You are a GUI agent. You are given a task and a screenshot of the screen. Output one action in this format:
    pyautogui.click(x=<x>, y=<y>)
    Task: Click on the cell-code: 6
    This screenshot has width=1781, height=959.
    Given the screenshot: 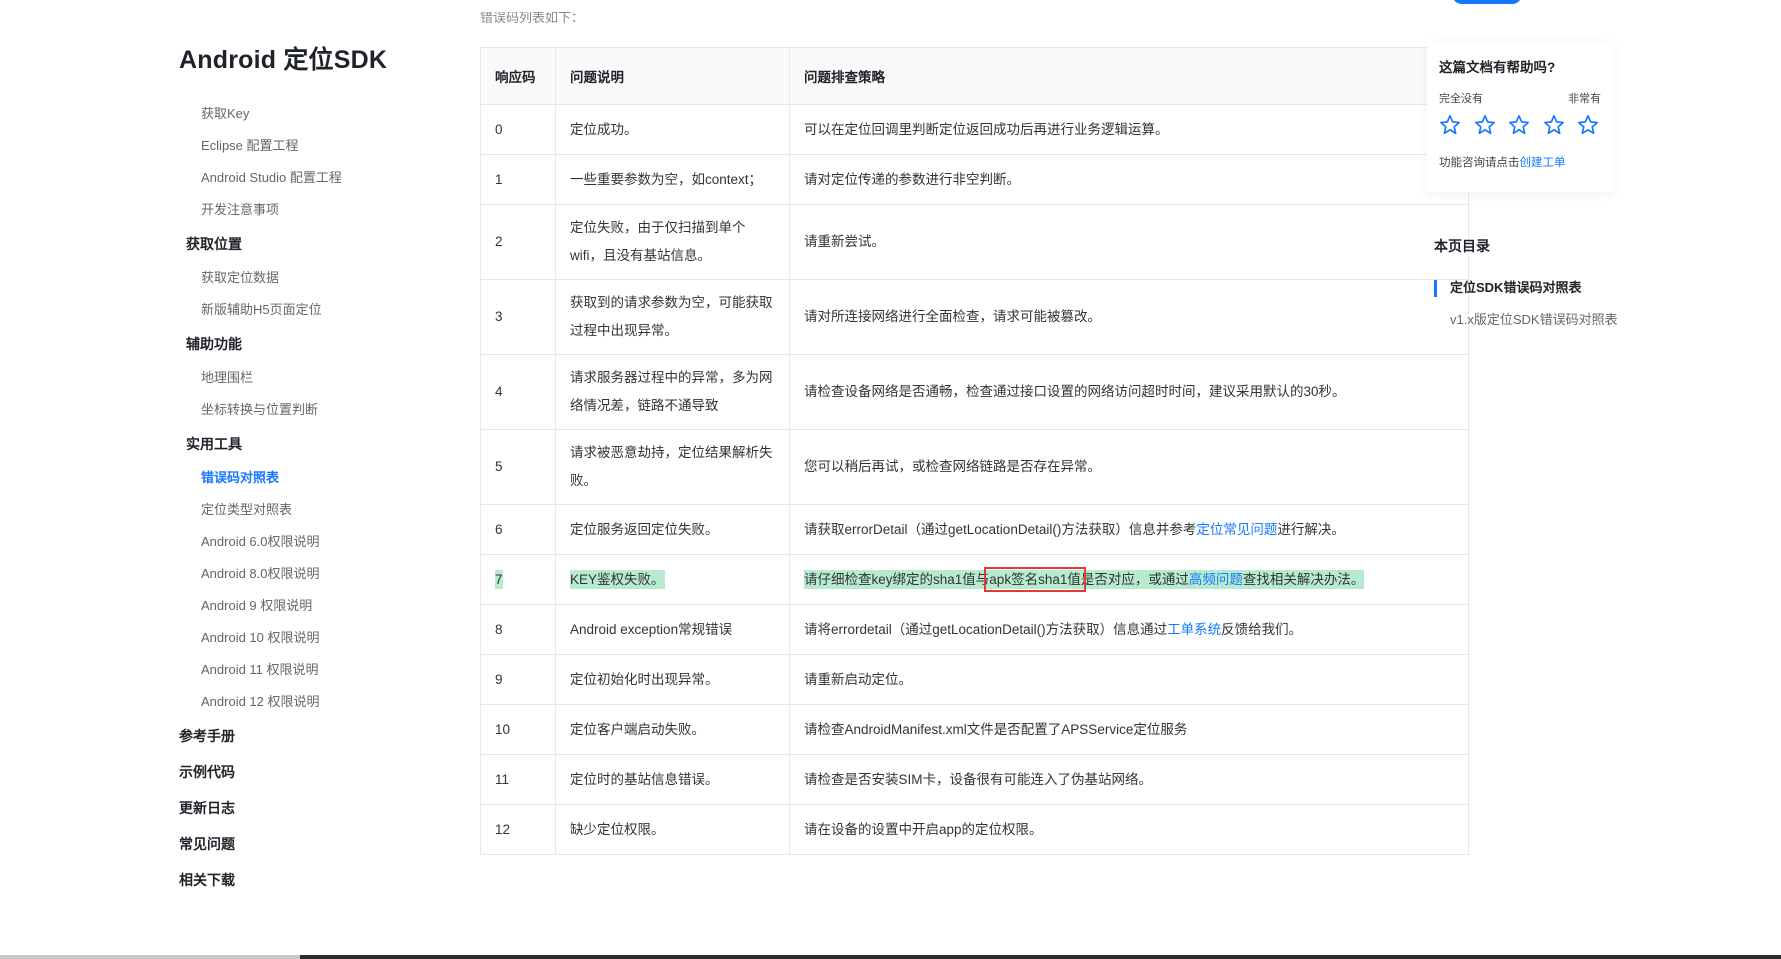 What is the action you would take?
    pyautogui.click(x=518, y=529)
    